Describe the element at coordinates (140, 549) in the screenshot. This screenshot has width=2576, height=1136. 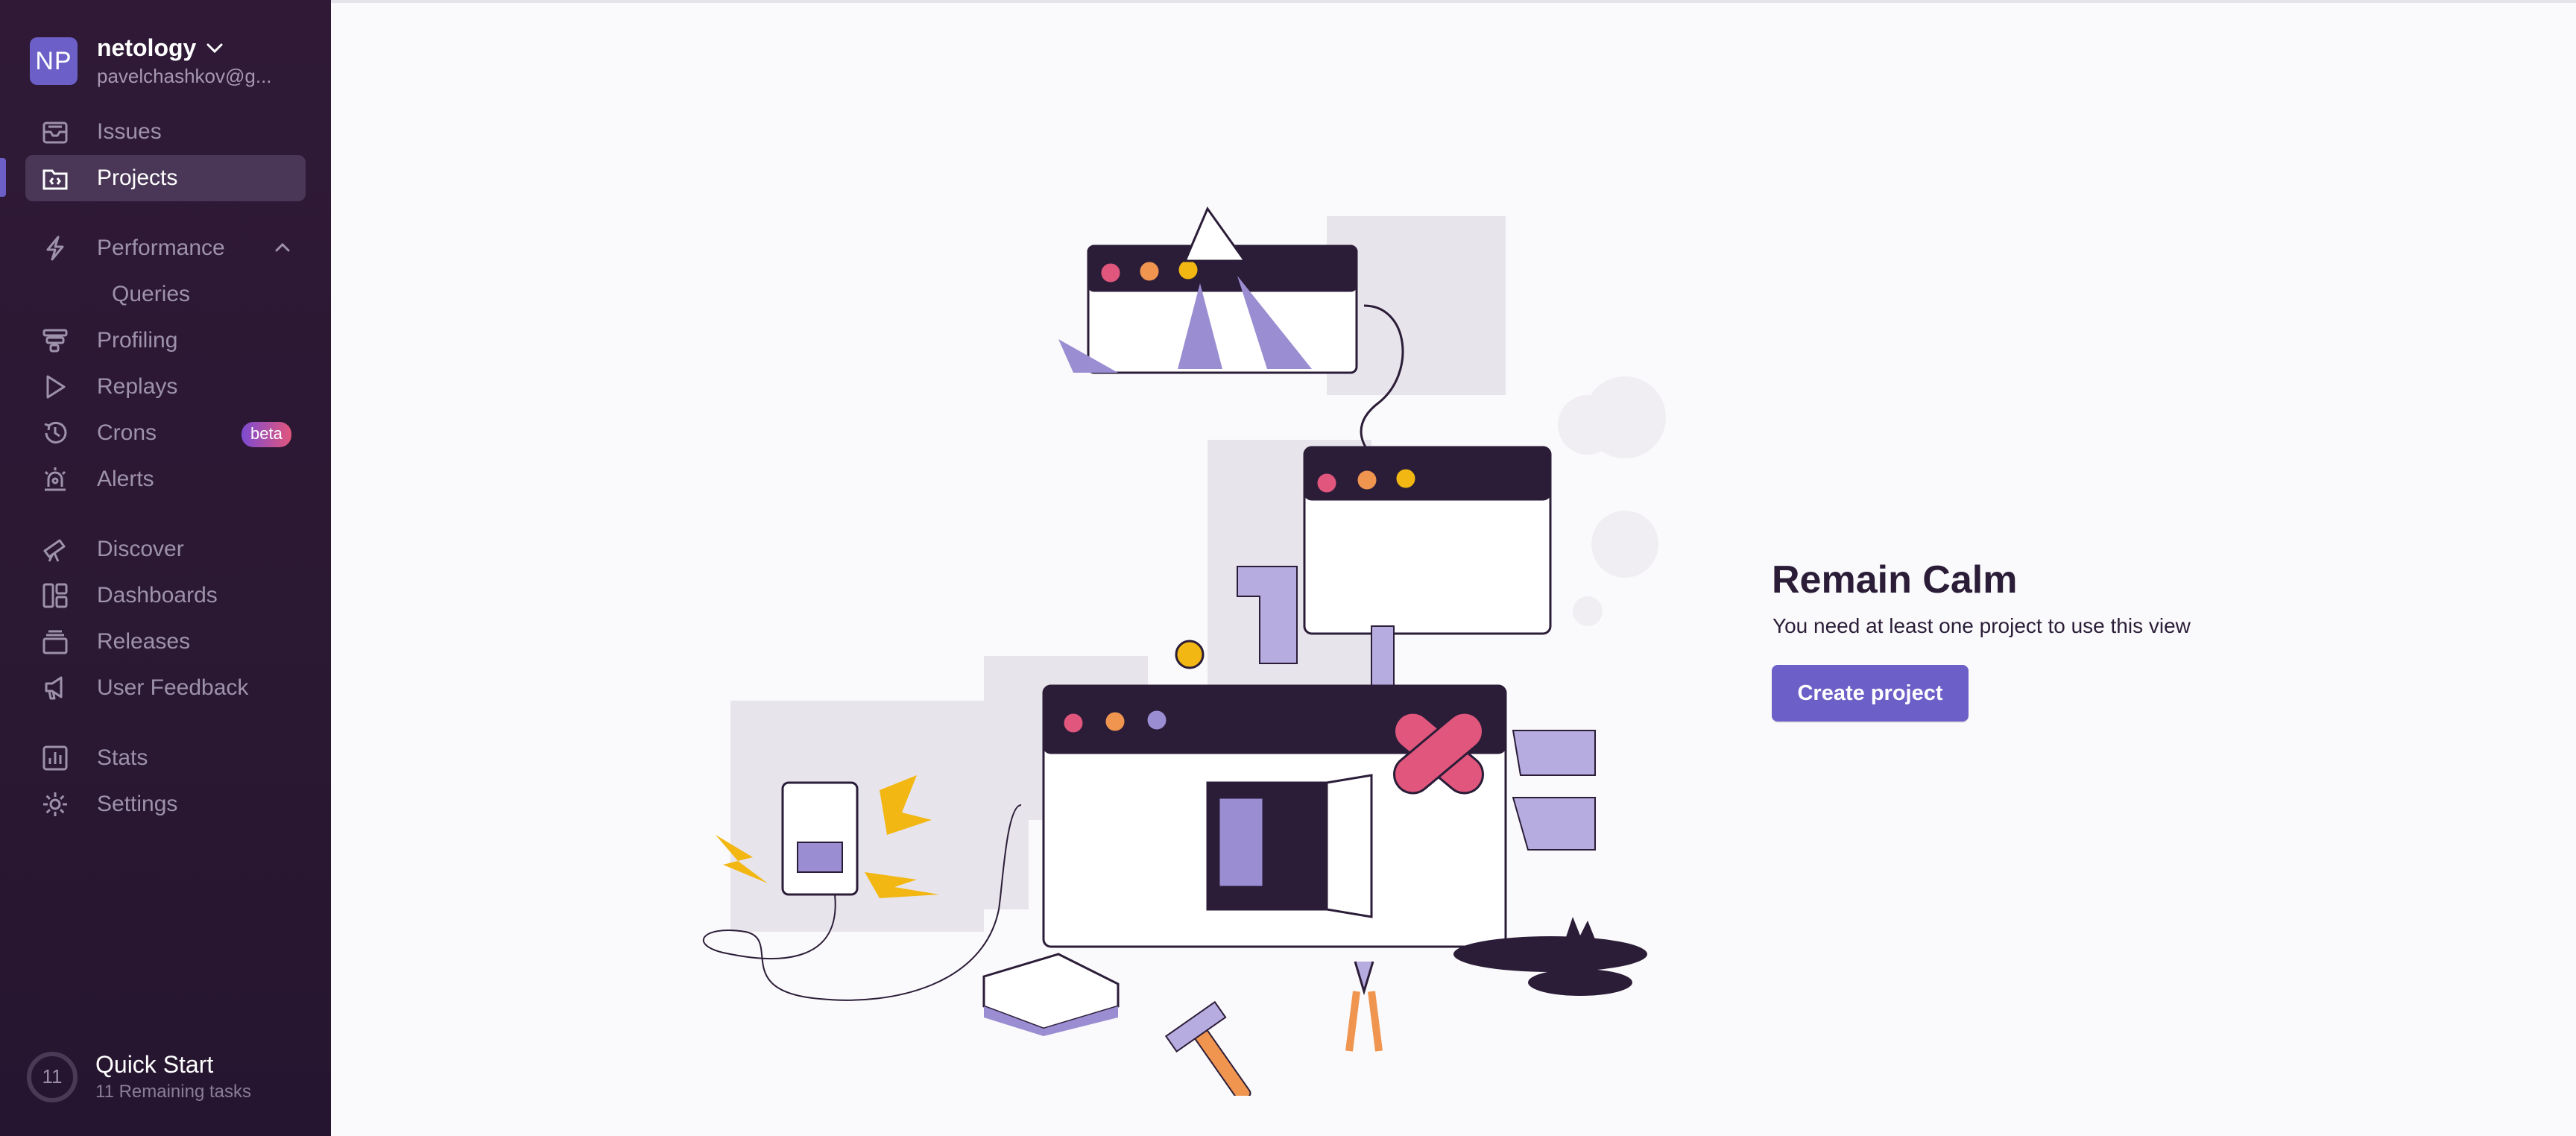
I see `sidebar-item-label: Discover` at that location.